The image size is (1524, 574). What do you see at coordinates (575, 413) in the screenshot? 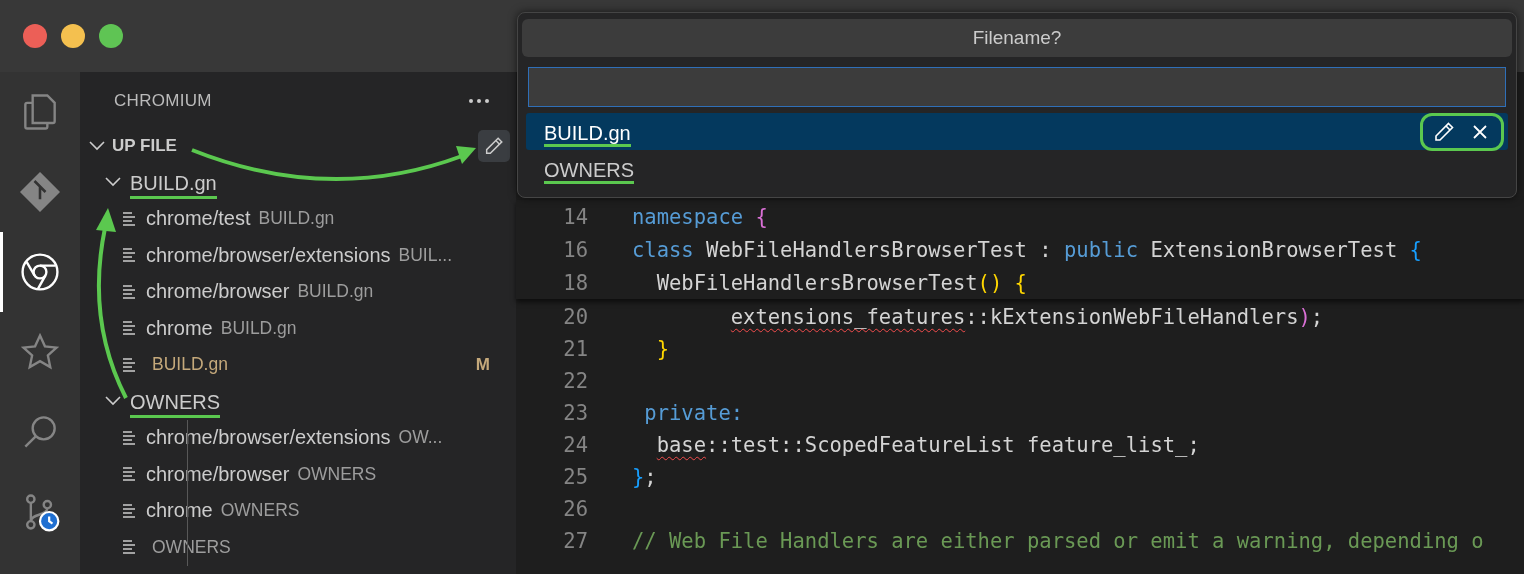
I see `line-number: 23` at bounding box center [575, 413].